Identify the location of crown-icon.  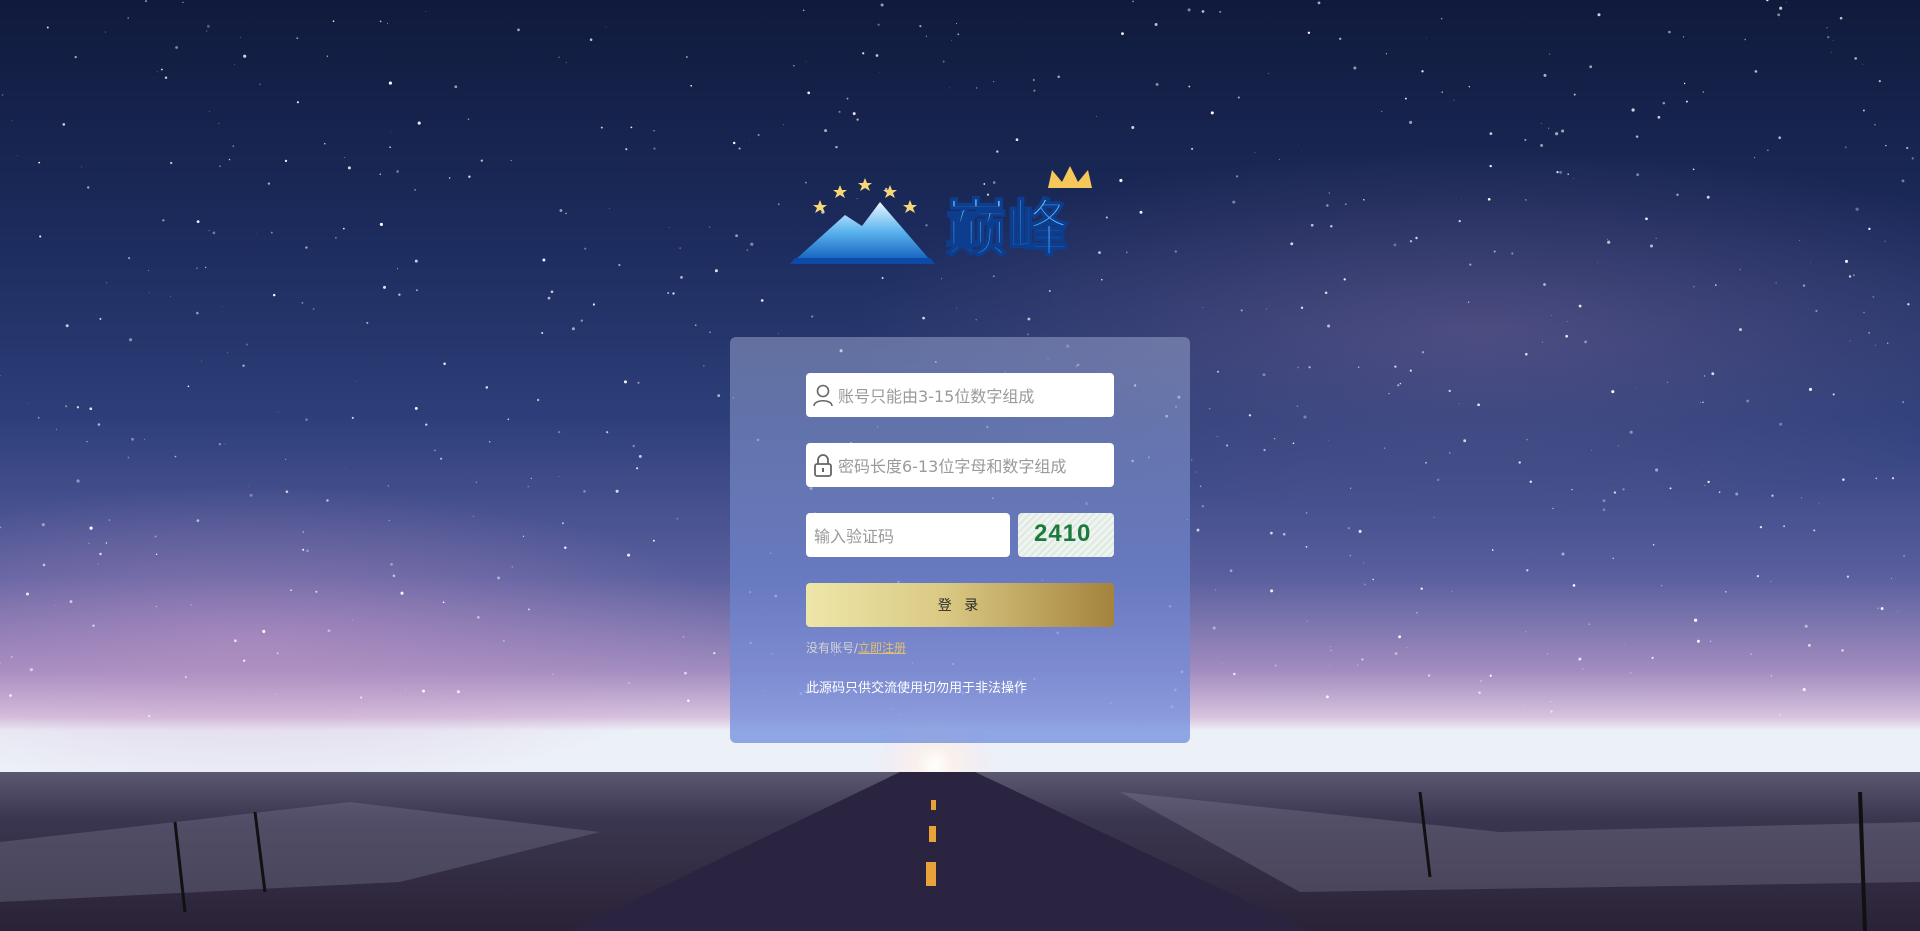
(1070, 177).